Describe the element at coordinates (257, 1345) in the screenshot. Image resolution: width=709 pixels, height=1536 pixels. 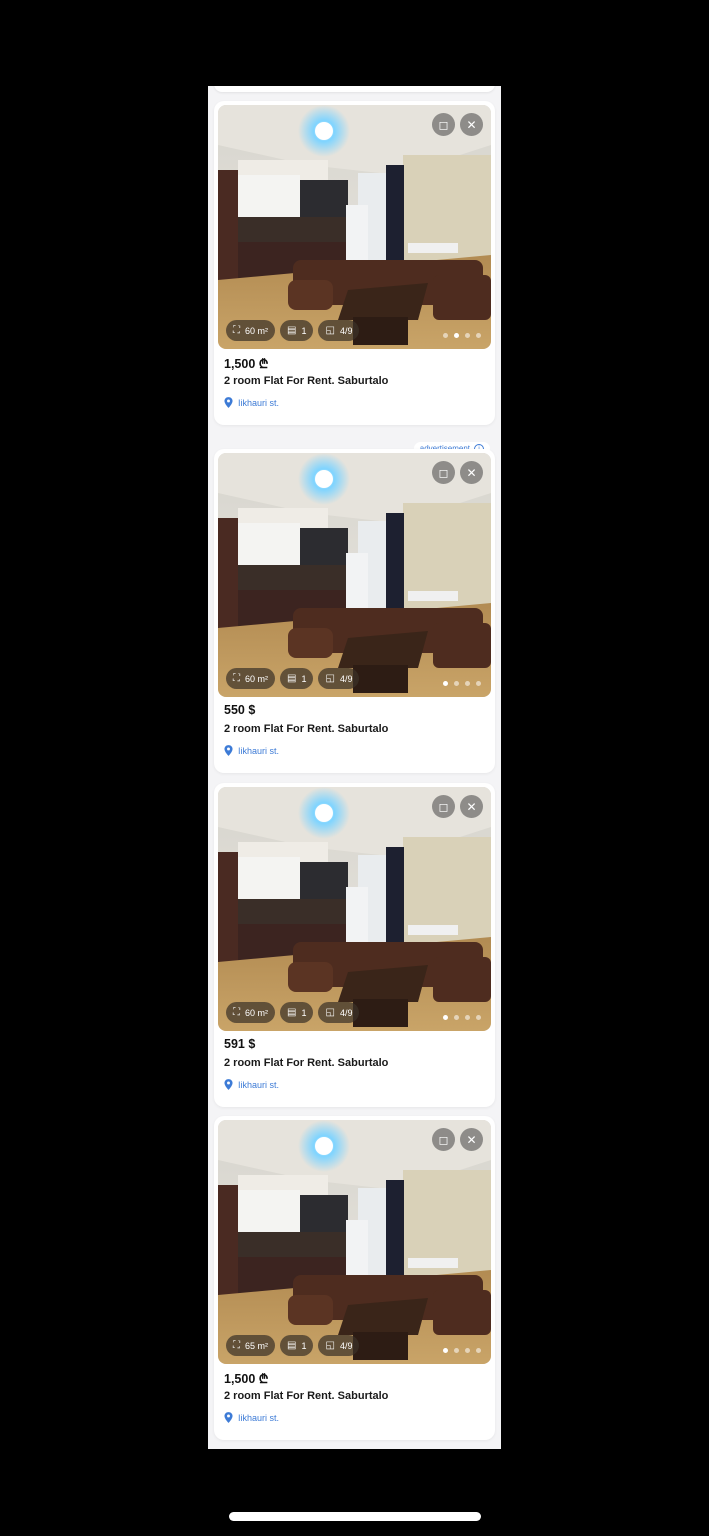
I see `area-value: 65 m²` at that location.